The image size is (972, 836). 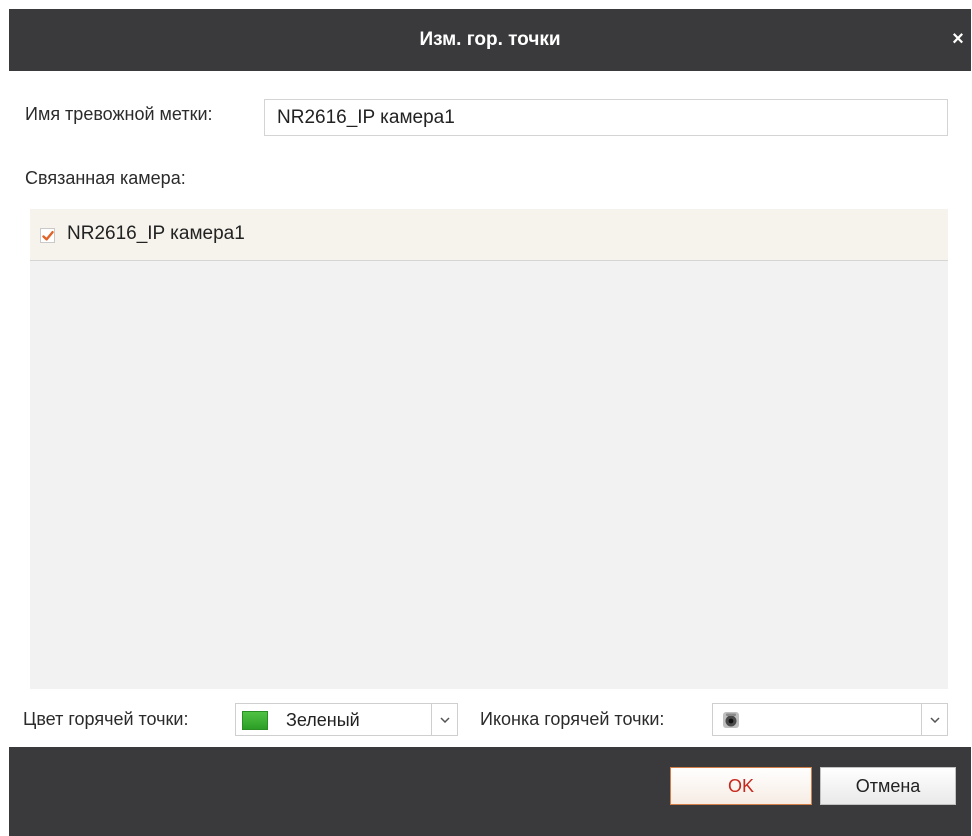 What do you see at coordinates (731, 720) in the screenshot?
I see `camera-icon` at bounding box center [731, 720].